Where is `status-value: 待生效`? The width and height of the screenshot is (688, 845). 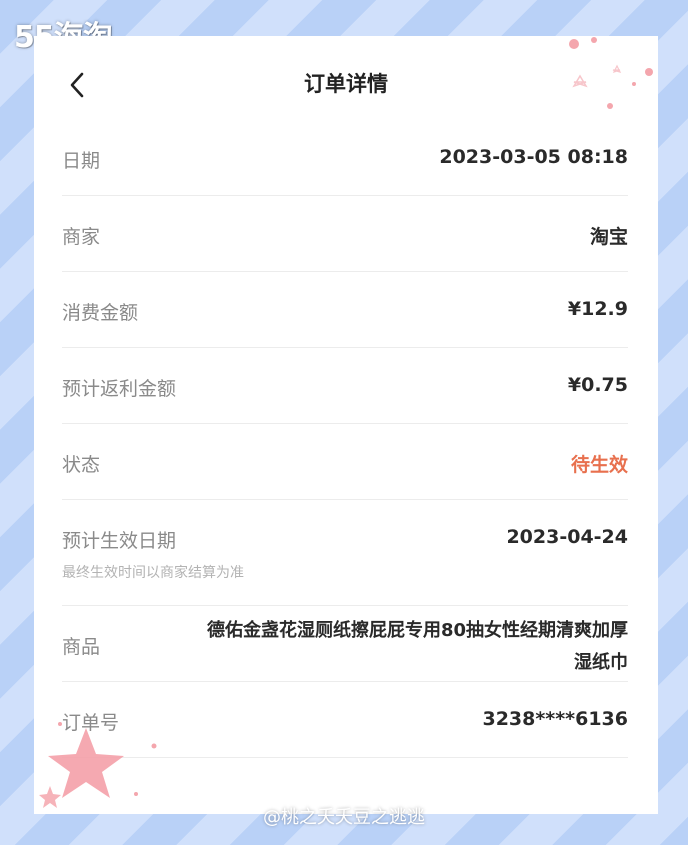 status-value: 待生效 is located at coordinates (599, 465).